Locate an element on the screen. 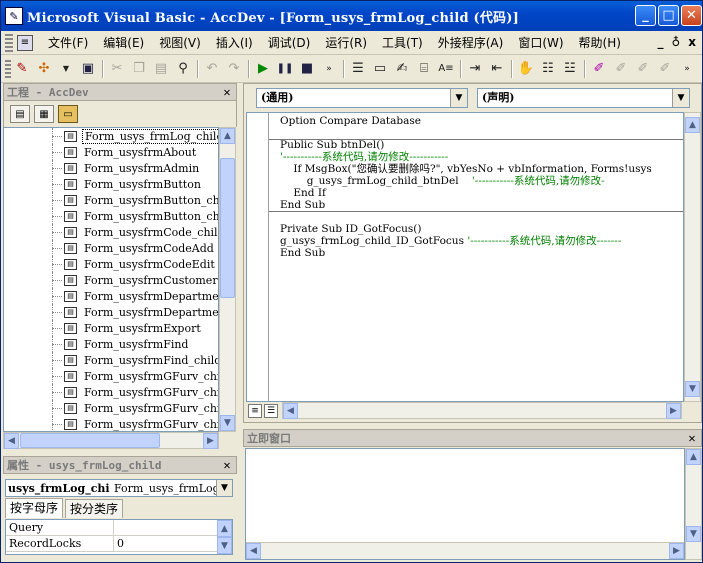  complete-word-icon: A≡ is located at coordinates (446, 69).